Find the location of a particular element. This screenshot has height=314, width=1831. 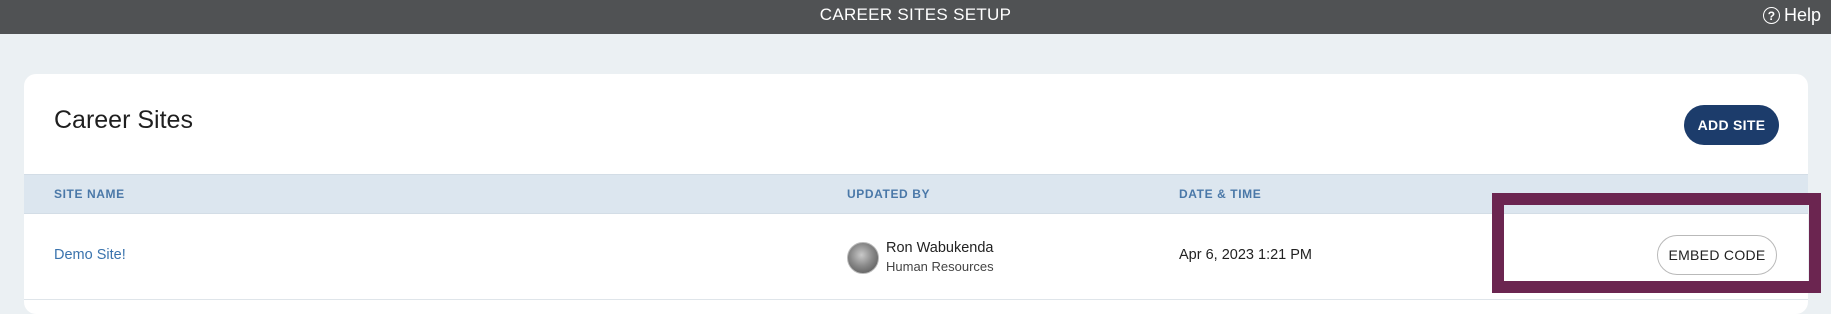

add-site-button: ADD SITE is located at coordinates (1731, 125).